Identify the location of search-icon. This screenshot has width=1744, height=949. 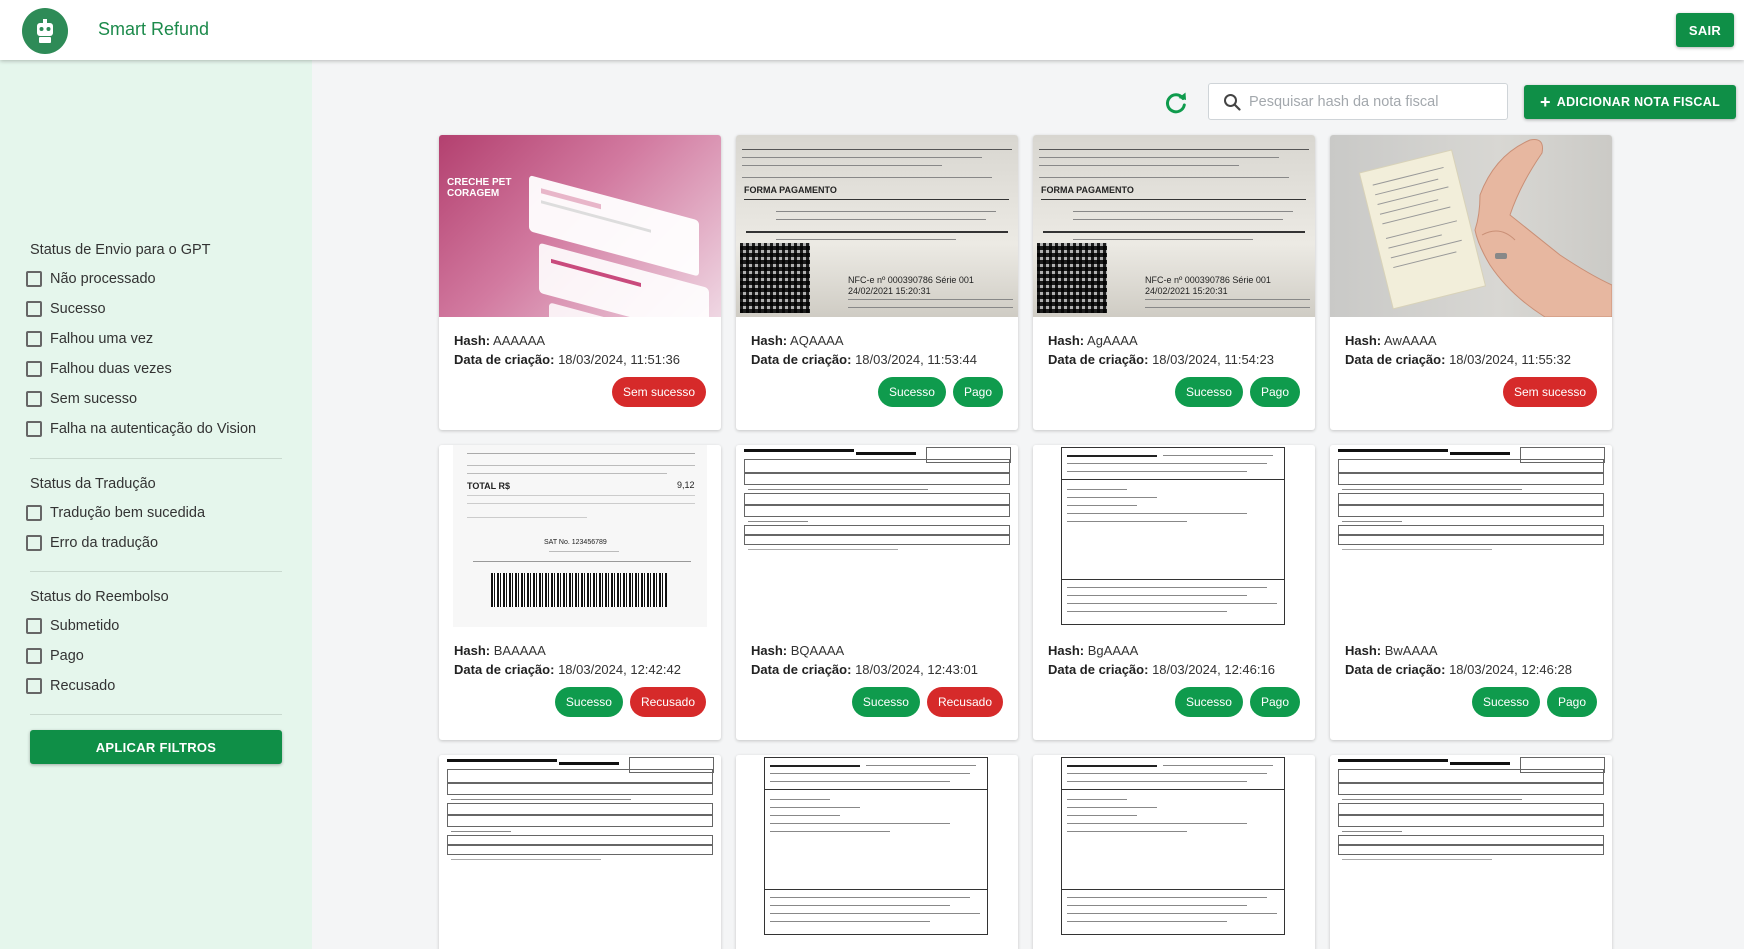
(1232, 102).